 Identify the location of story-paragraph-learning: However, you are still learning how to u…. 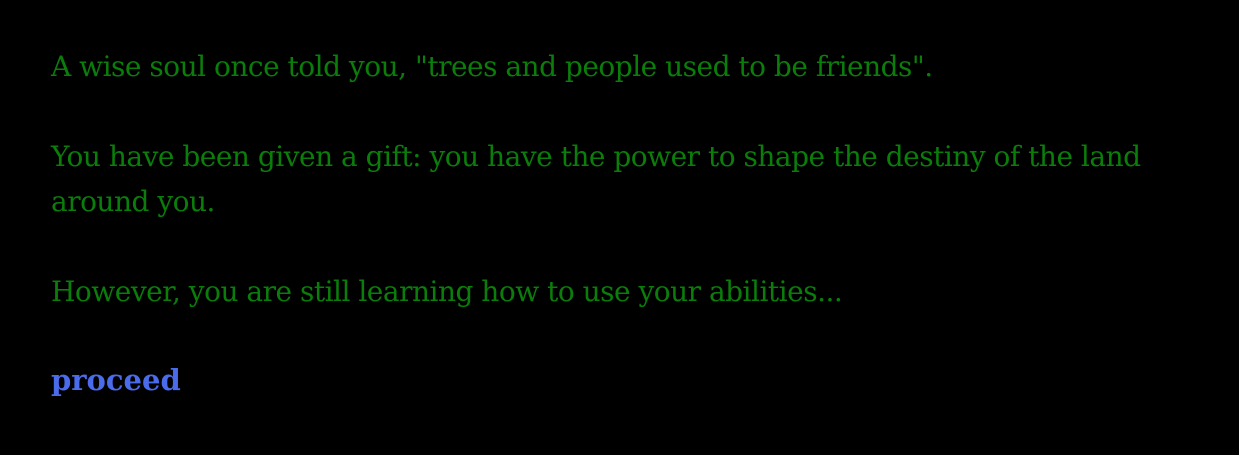
(447, 291).